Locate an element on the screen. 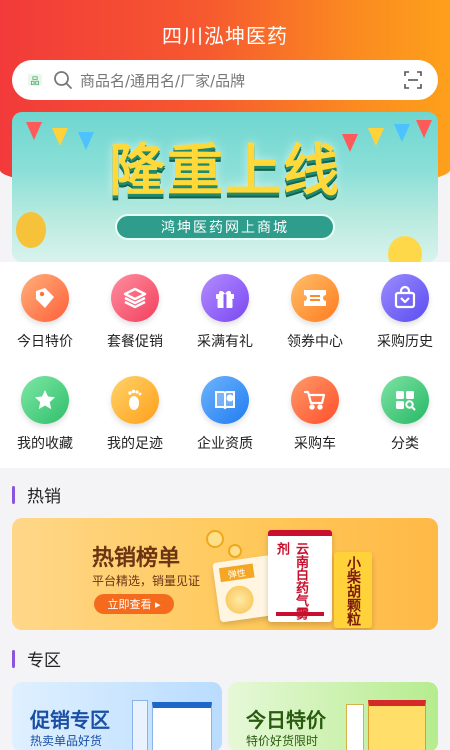  price-tag-icon is located at coordinates (45, 298).